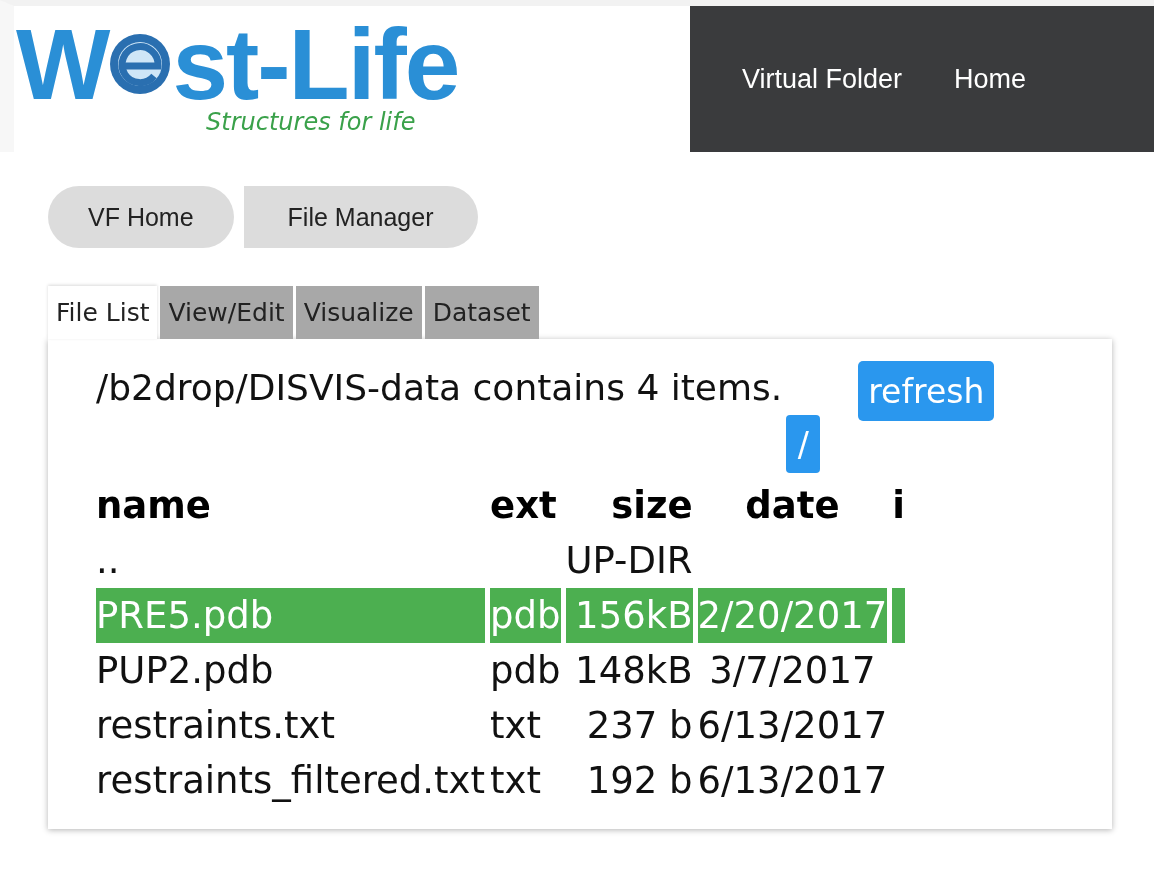 This screenshot has height=883, width=1154. What do you see at coordinates (291, 615) in the screenshot?
I see `table-cell: PRE5.pdb` at bounding box center [291, 615].